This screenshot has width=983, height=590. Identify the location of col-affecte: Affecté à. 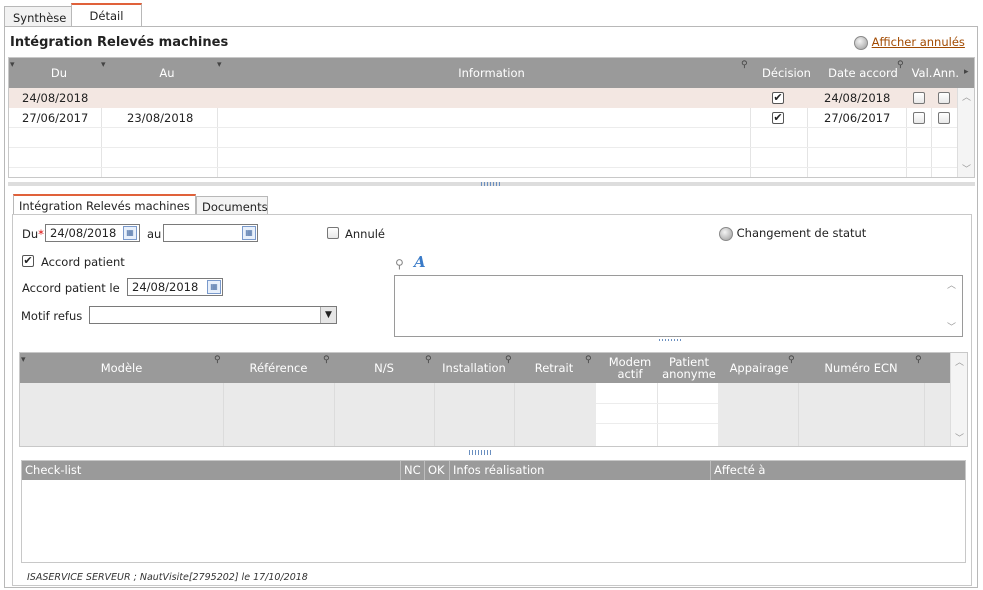
(739, 470).